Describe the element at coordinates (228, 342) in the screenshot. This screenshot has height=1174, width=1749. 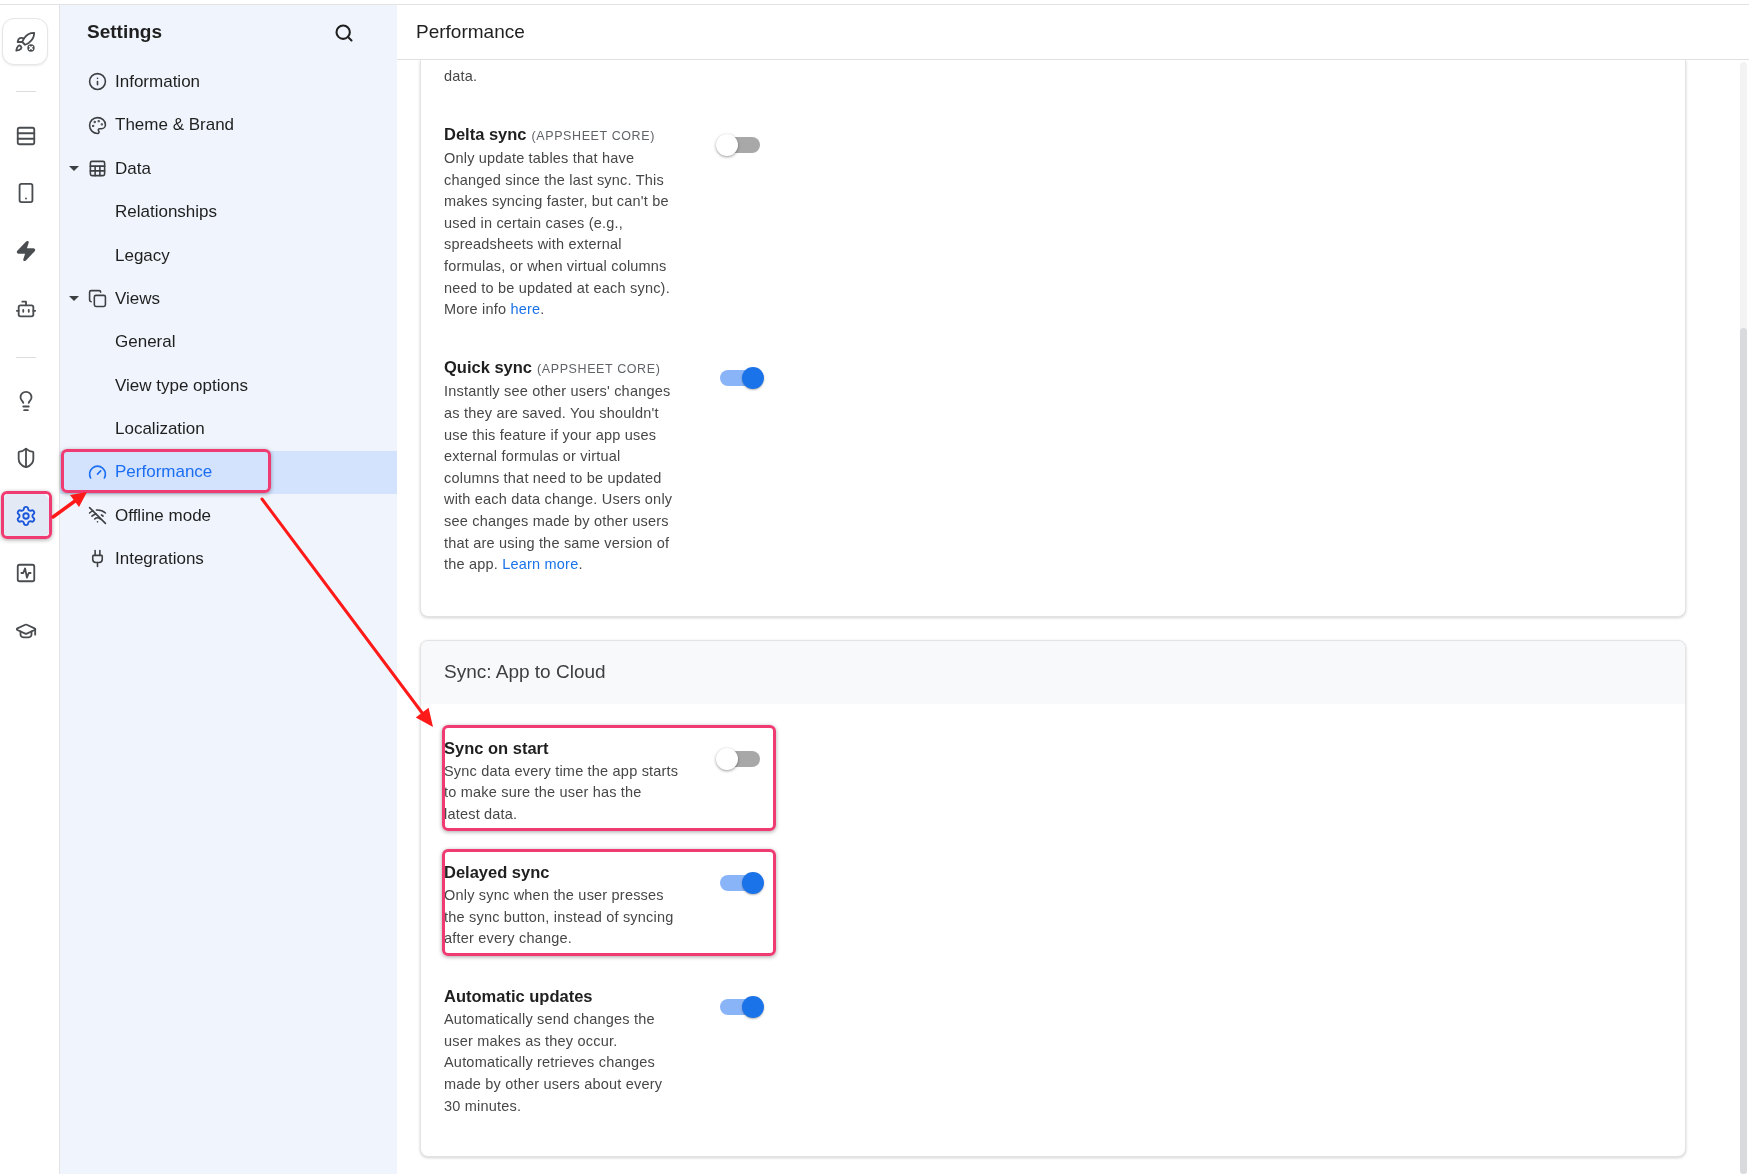
I see `sidebar-item: General` at that location.